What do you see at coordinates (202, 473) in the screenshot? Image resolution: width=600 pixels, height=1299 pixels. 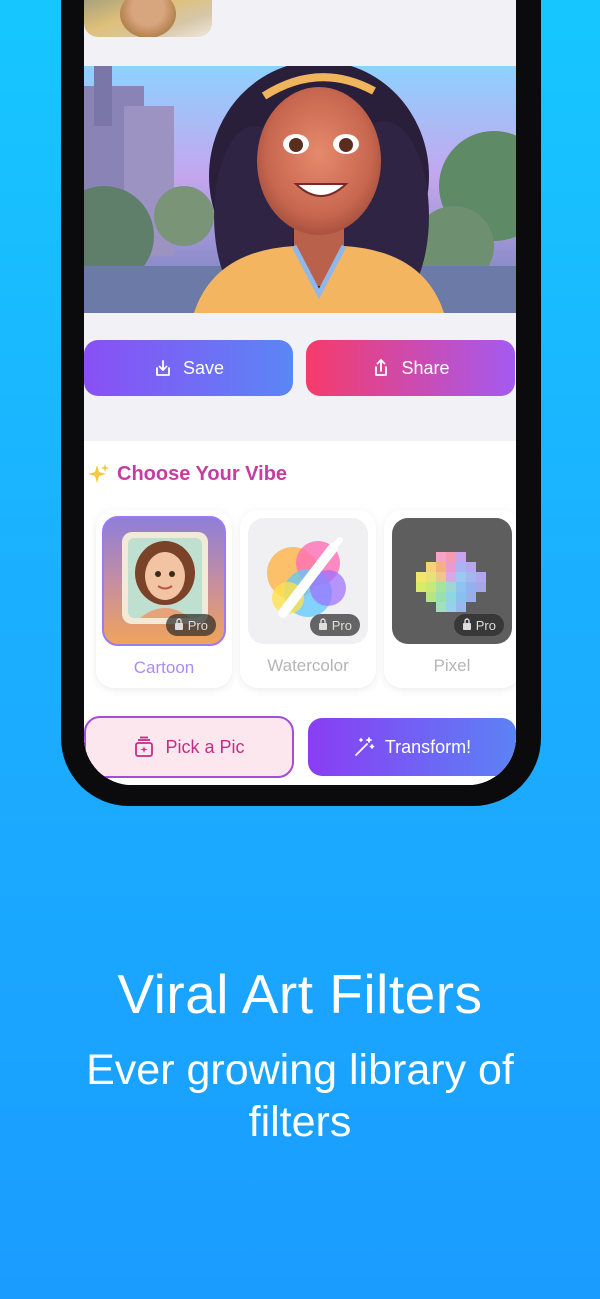 I see `vibe-title-text: Choose Your Vibe` at bounding box center [202, 473].